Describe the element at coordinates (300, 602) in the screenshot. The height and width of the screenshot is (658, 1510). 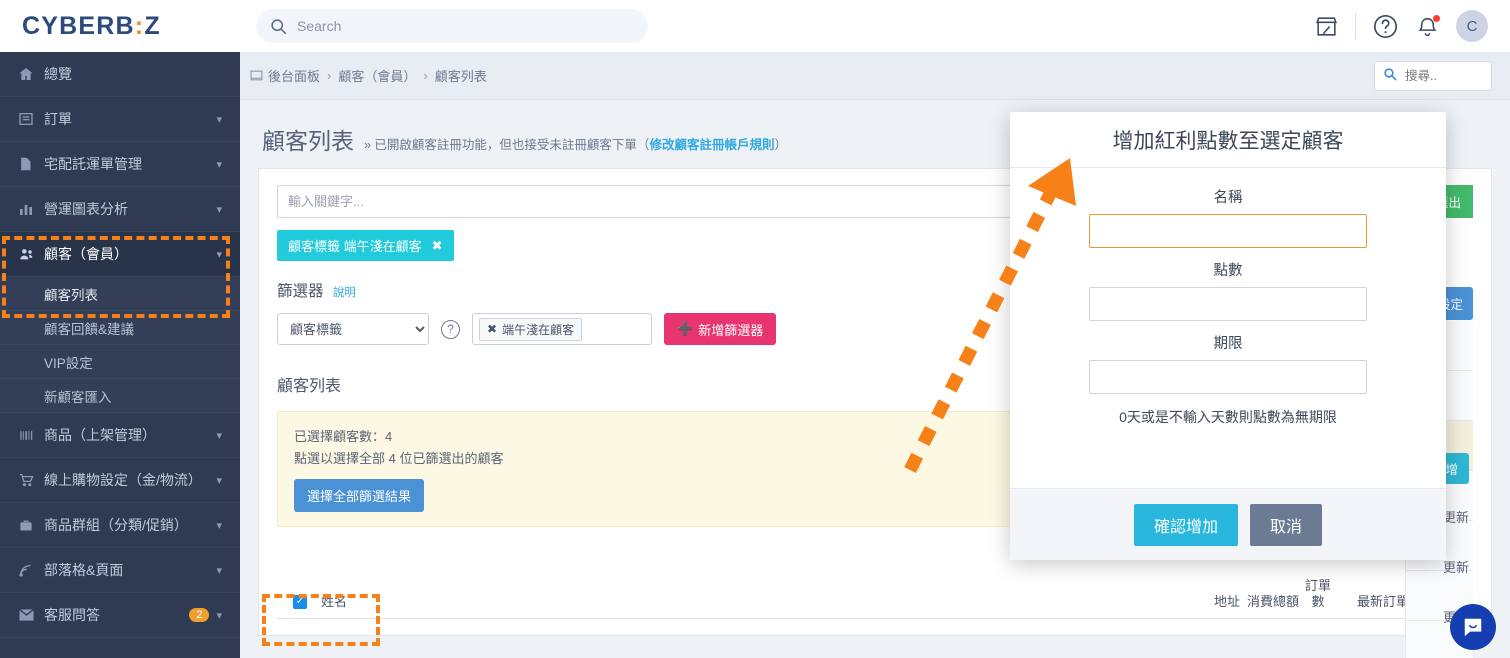
I see `select-all-checkbox: ✓` at that location.